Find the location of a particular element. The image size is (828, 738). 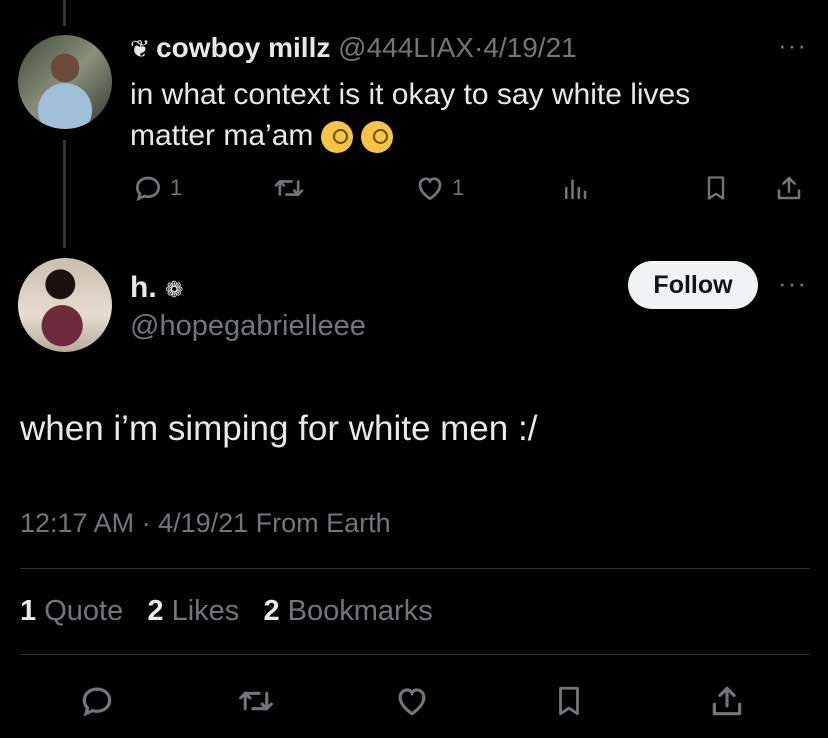

main-tweet-text: when i’m simping for white men :/ is located at coordinates (279, 428).